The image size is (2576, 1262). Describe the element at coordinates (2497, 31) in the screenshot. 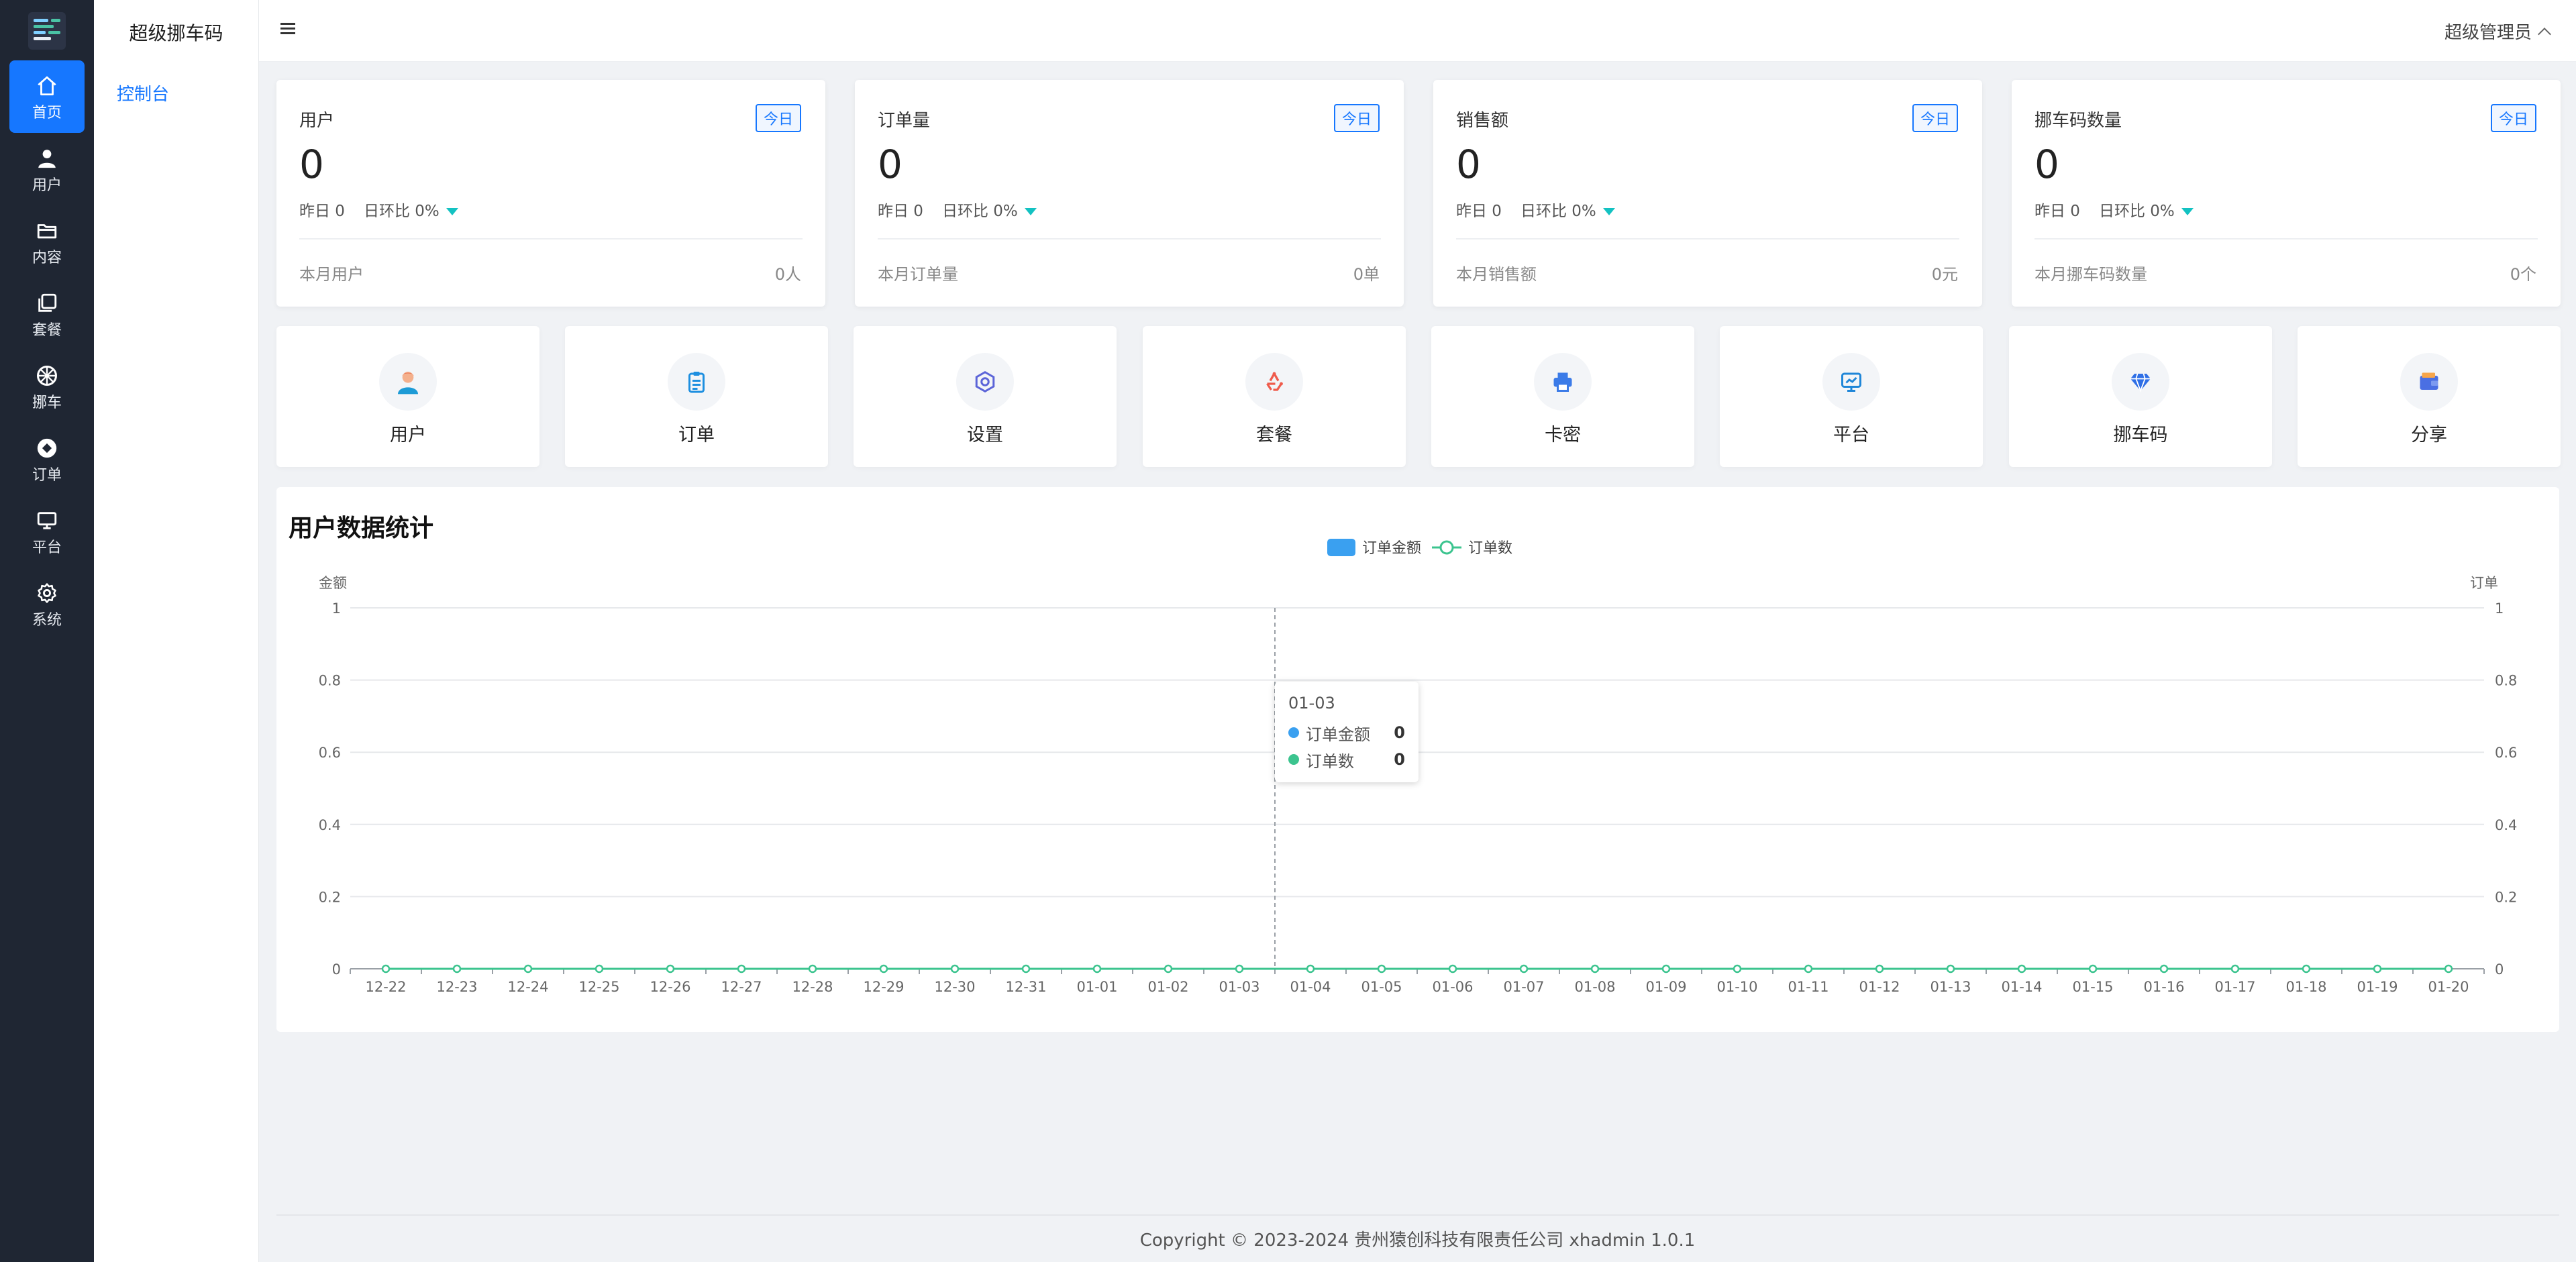

I see `user-menu: 超级管理员` at that location.